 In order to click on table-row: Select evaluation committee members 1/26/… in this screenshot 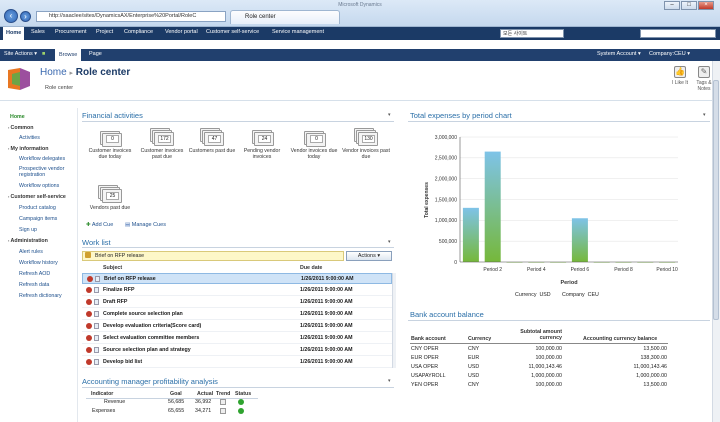, I will do `click(237, 338)`.